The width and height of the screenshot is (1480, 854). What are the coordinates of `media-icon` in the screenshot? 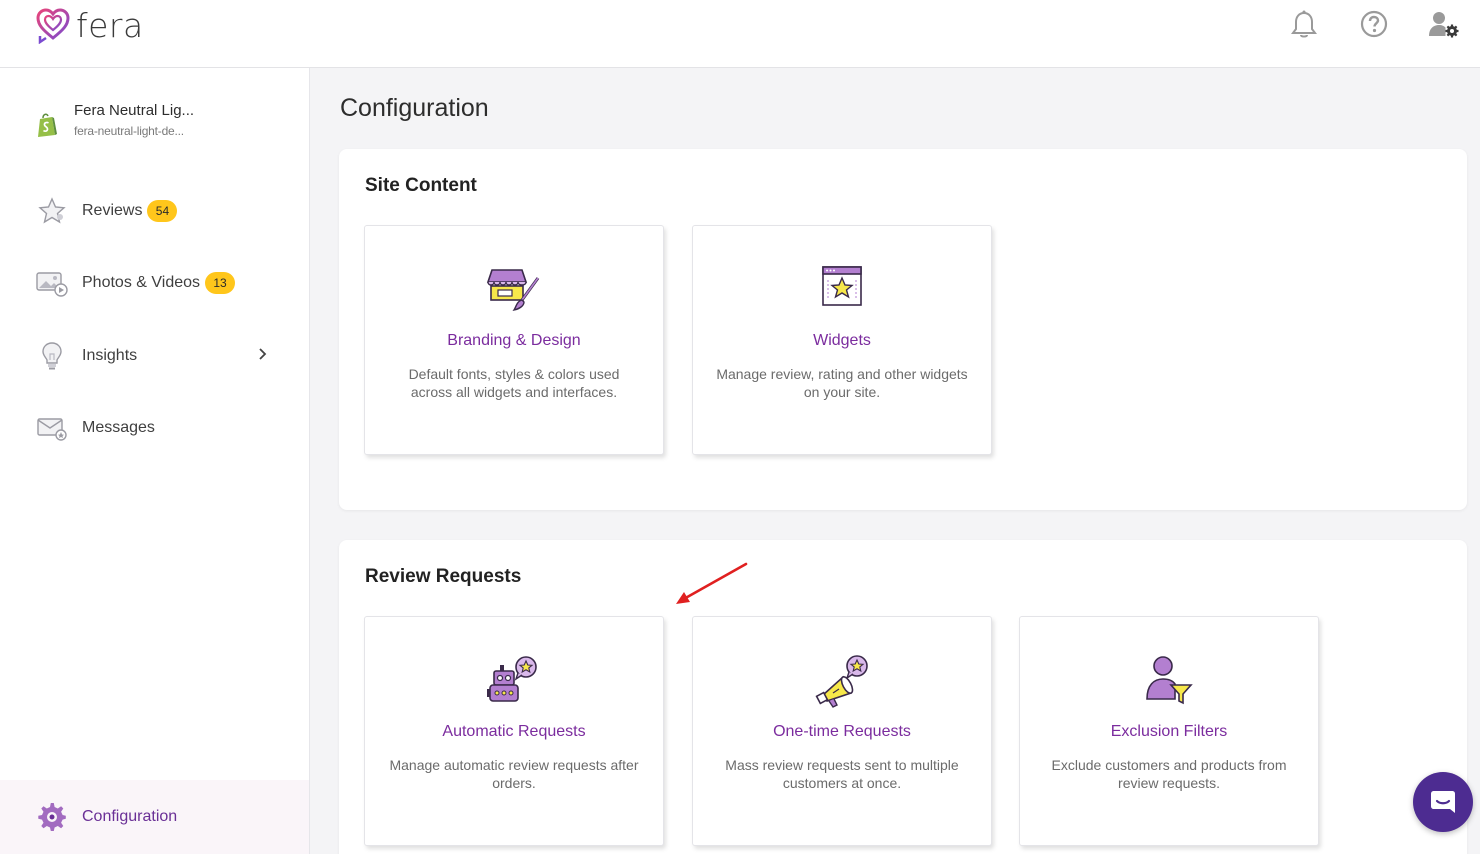 It's located at (52, 283).